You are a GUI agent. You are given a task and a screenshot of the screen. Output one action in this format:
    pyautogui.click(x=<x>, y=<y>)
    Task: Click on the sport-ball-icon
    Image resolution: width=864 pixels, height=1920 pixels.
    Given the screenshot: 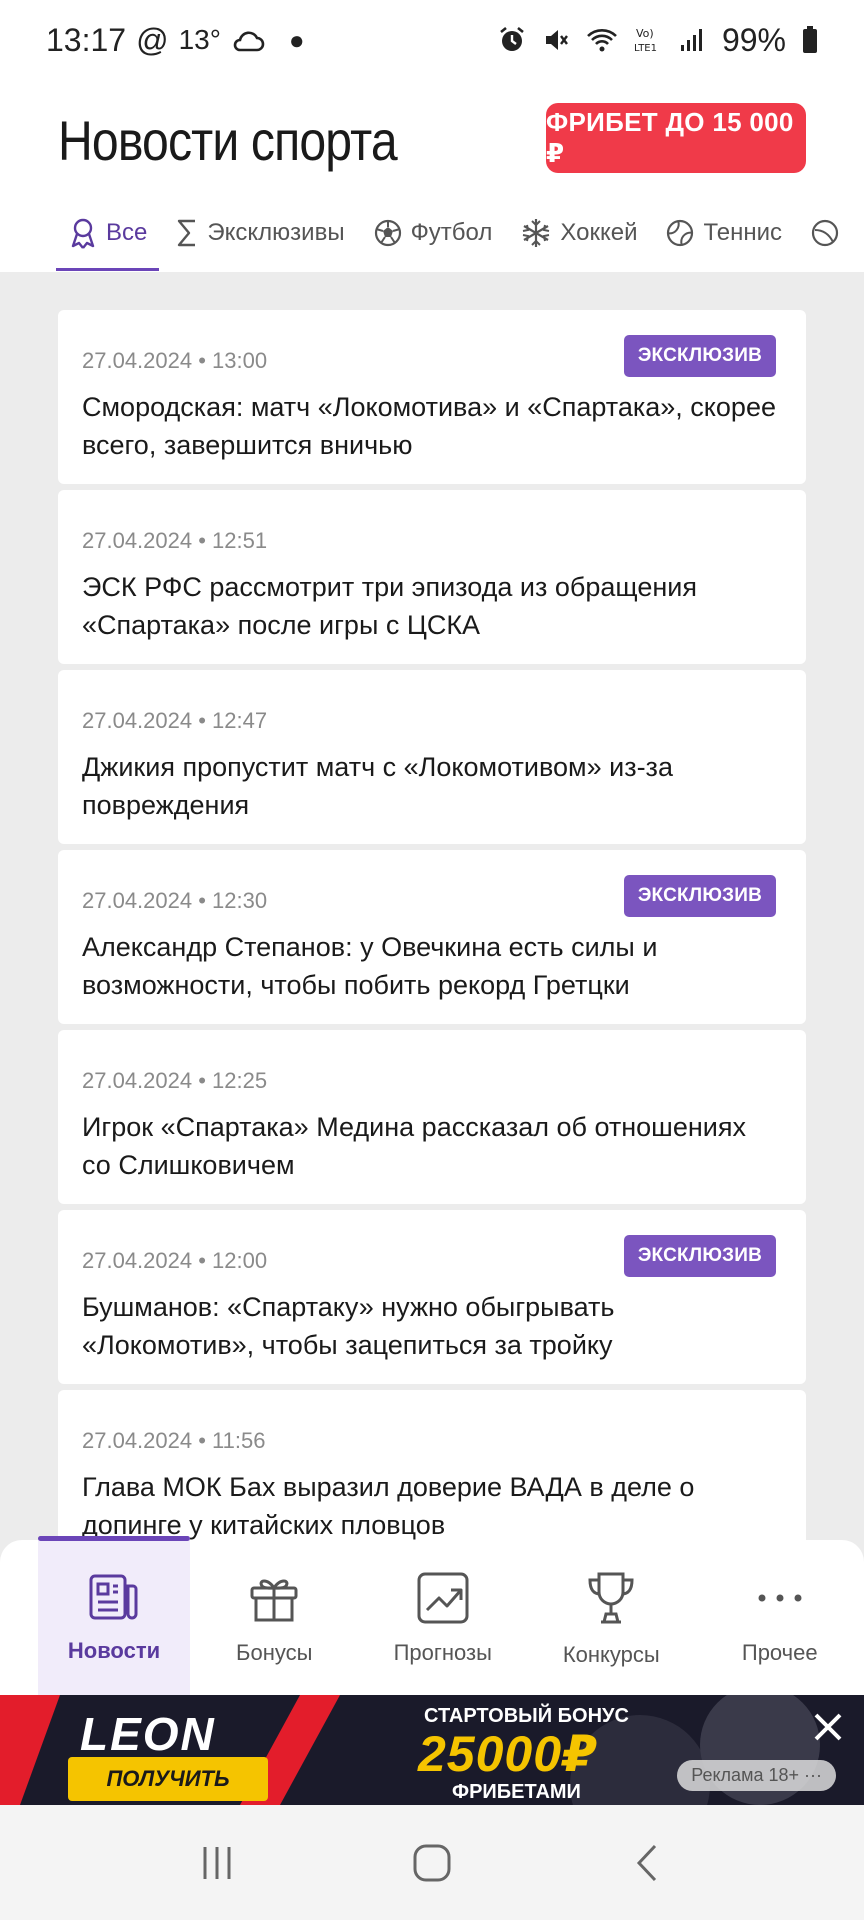 What is the action you would take?
    pyautogui.click(x=825, y=233)
    